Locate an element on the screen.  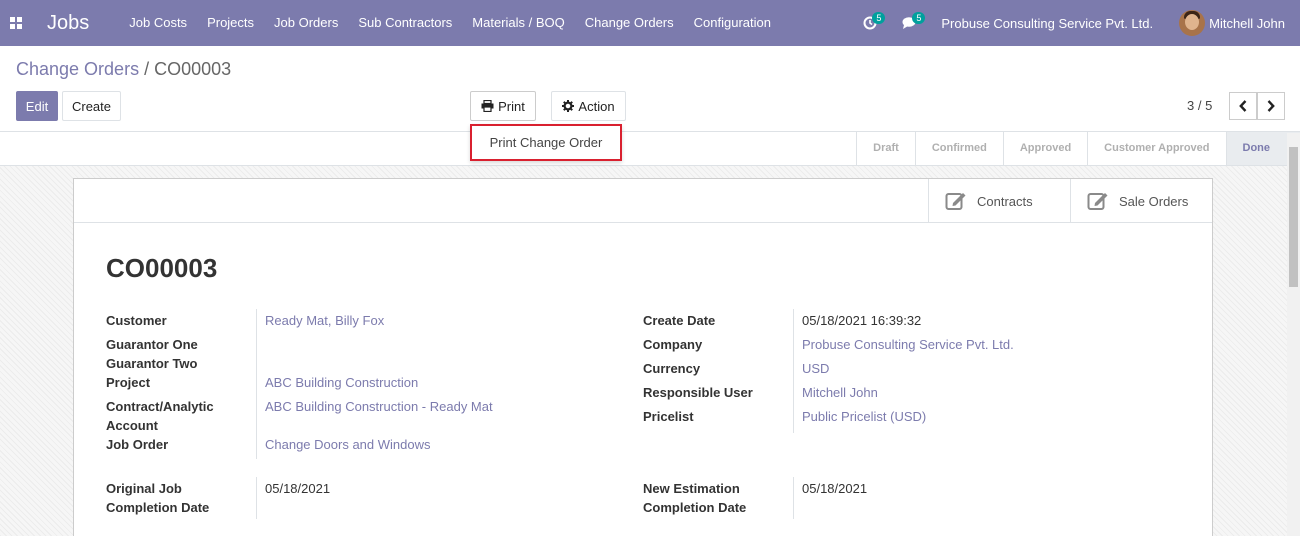
contracts-label: Contracts is located at coordinates (1005, 201).